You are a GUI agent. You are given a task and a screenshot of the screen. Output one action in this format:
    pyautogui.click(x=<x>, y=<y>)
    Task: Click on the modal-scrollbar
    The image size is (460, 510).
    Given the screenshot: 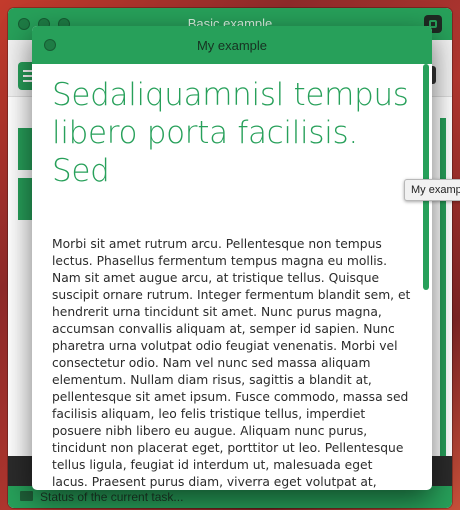 What is the action you would take?
    pyautogui.click(x=426, y=177)
    